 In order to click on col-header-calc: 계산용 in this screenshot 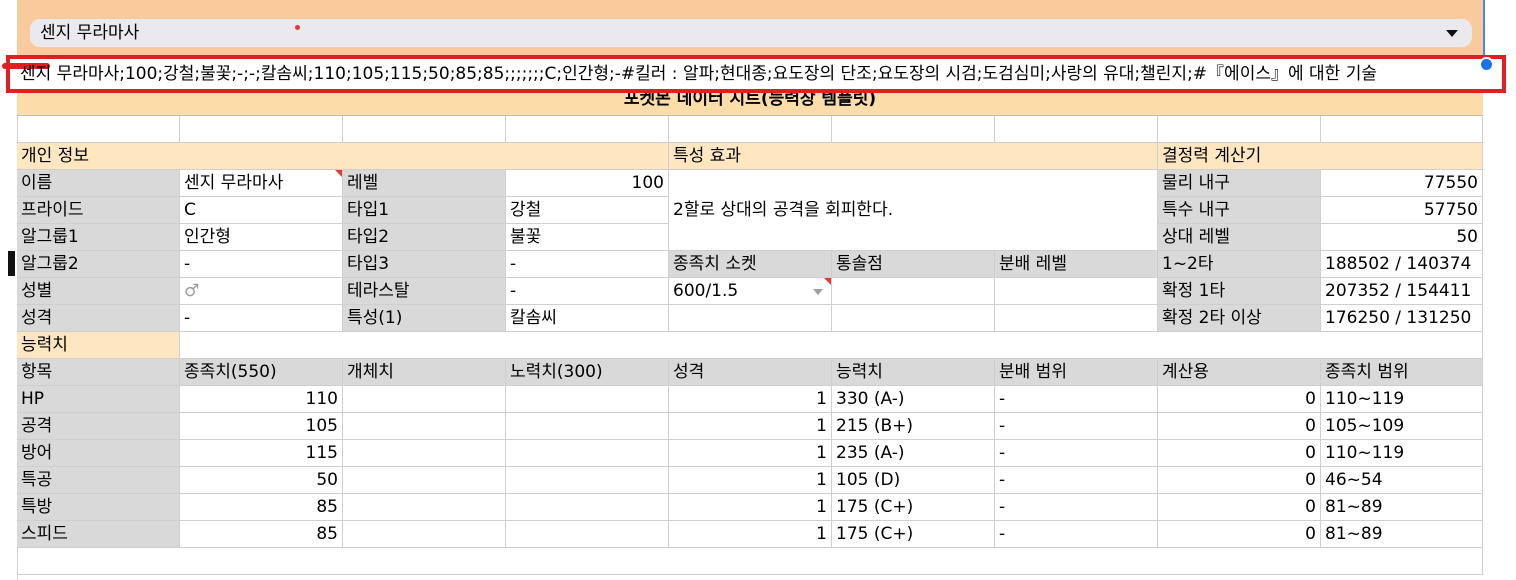, I will do `click(1239, 372)`.